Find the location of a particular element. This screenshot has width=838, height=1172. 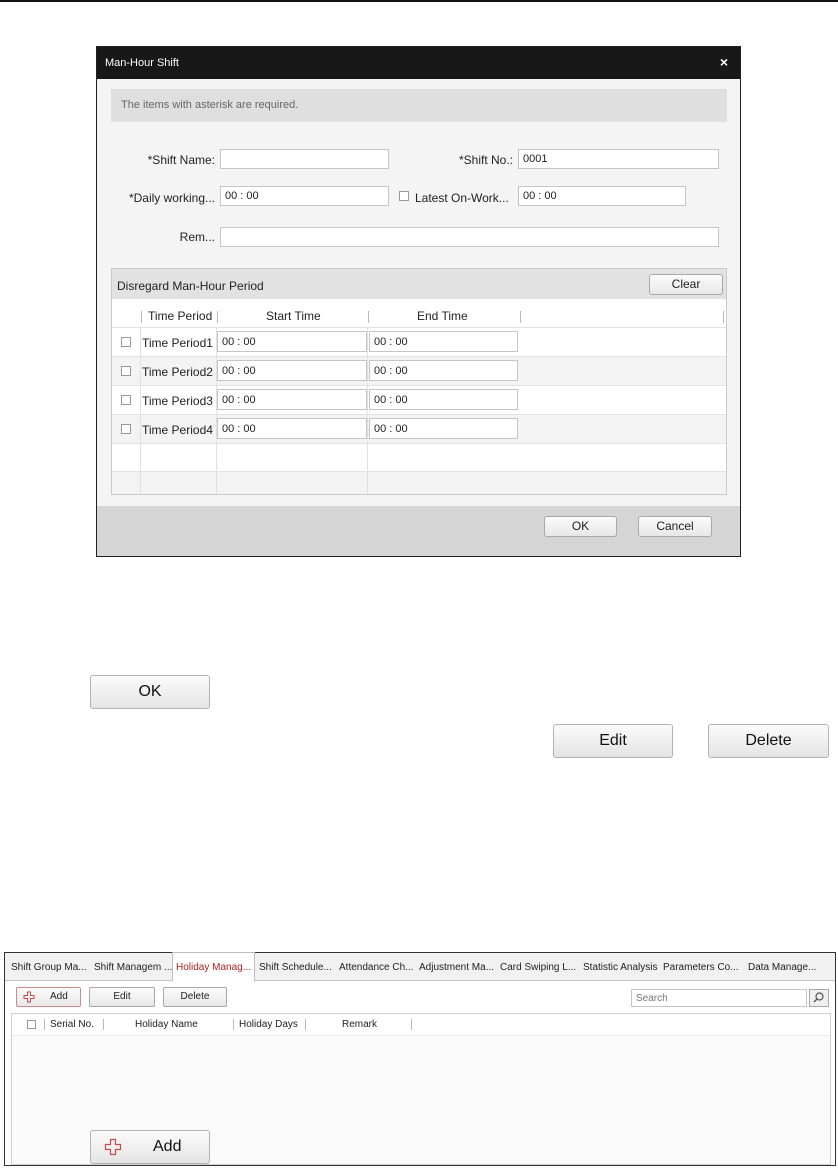

row-label: Time Period3 is located at coordinates (177, 401).